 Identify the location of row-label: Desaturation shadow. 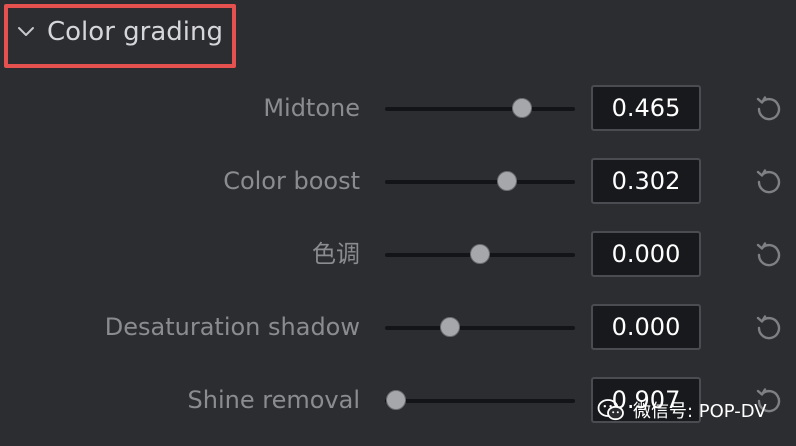
(232, 327).